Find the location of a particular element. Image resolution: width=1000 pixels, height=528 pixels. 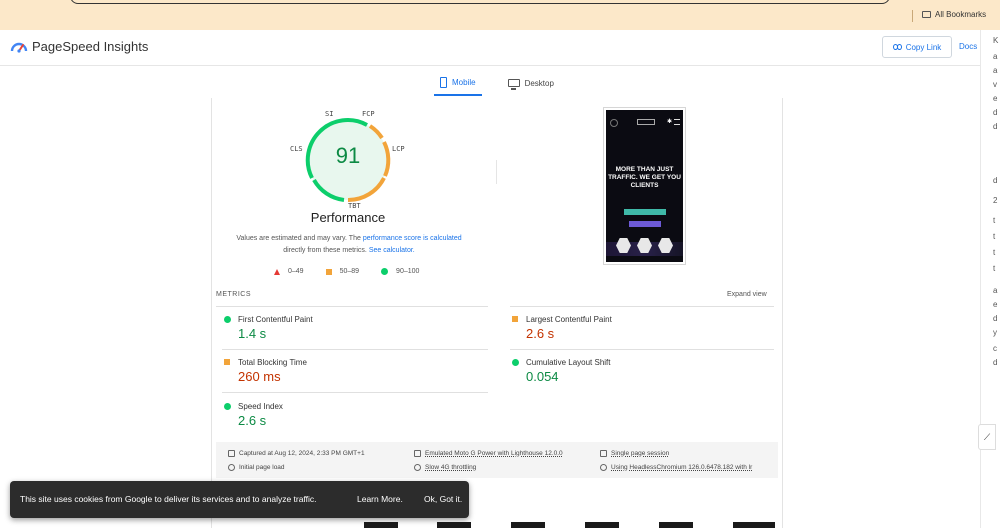

score-calculated-link: performance score is calculated is located at coordinates (412, 238).